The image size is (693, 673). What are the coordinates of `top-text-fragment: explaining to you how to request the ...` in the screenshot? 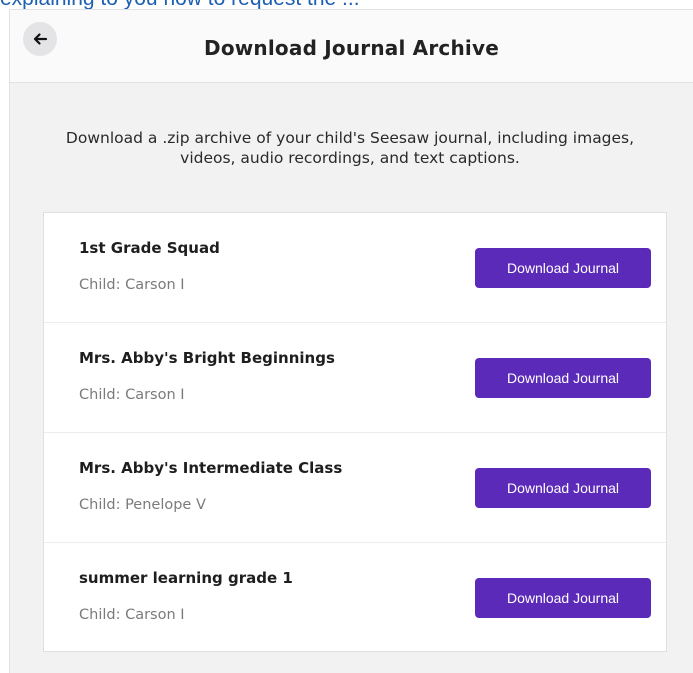 It's located at (346, 4).